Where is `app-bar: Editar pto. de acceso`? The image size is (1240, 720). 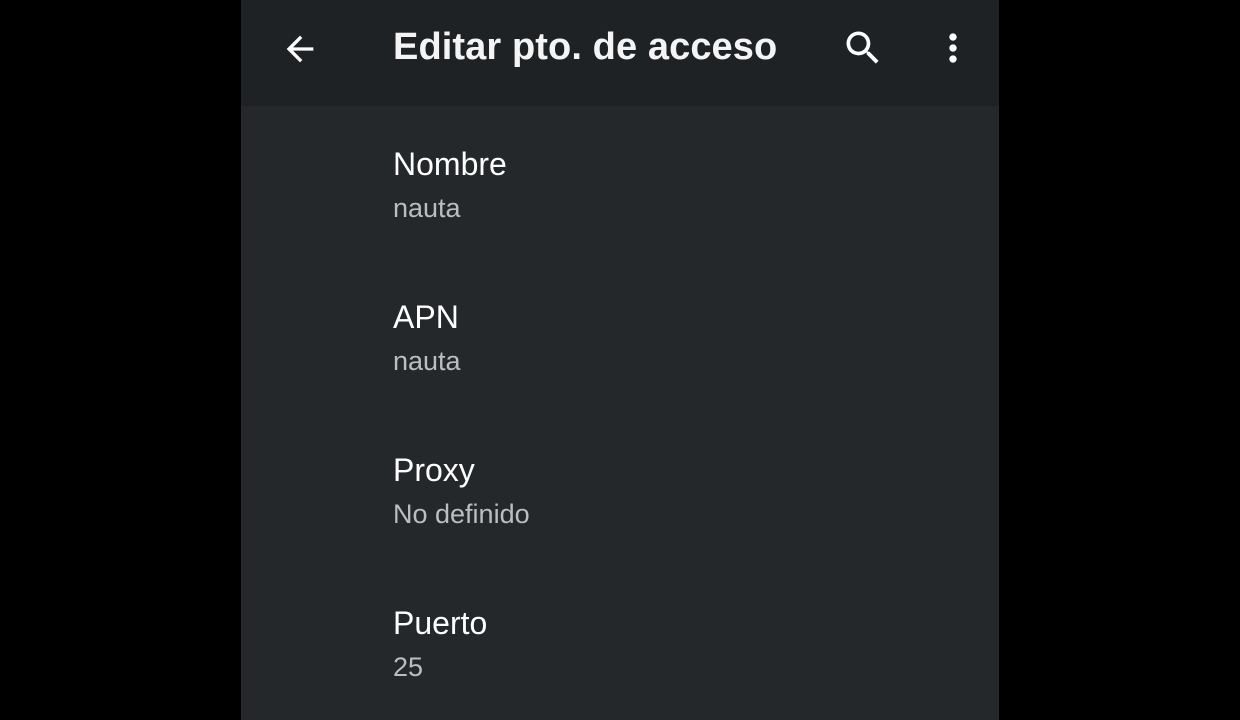
app-bar: Editar pto. de acceso is located at coordinates (620, 53).